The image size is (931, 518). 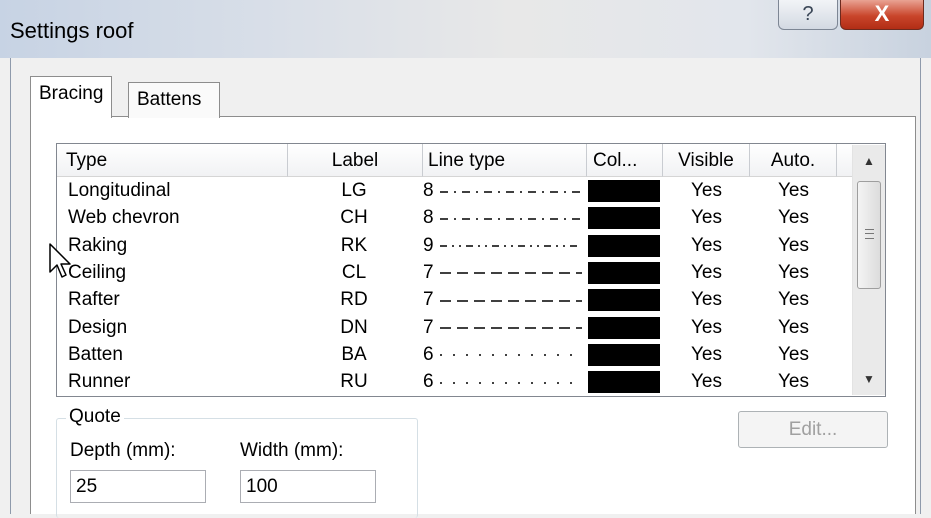 What do you see at coordinates (237, 468) in the screenshot?
I see `quote-group` at bounding box center [237, 468].